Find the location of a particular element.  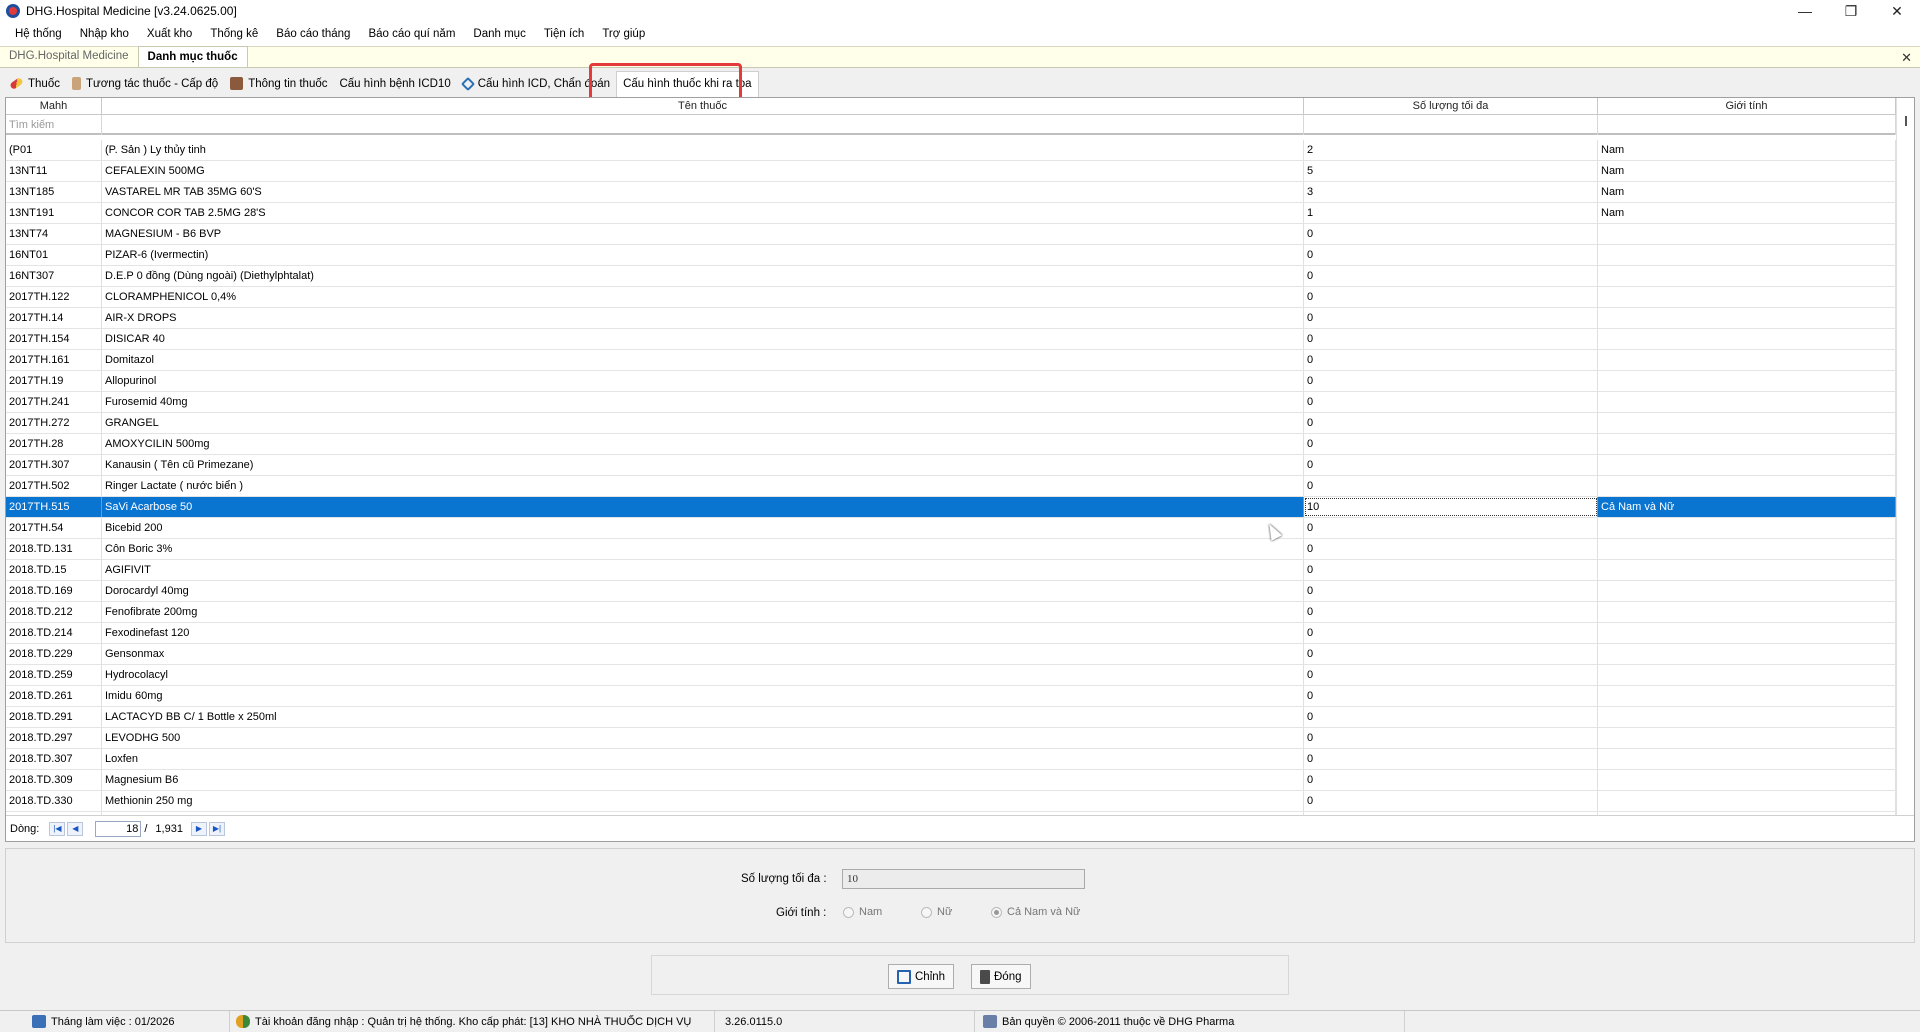

menu-help: Trợ giúp is located at coordinates (623, 34).